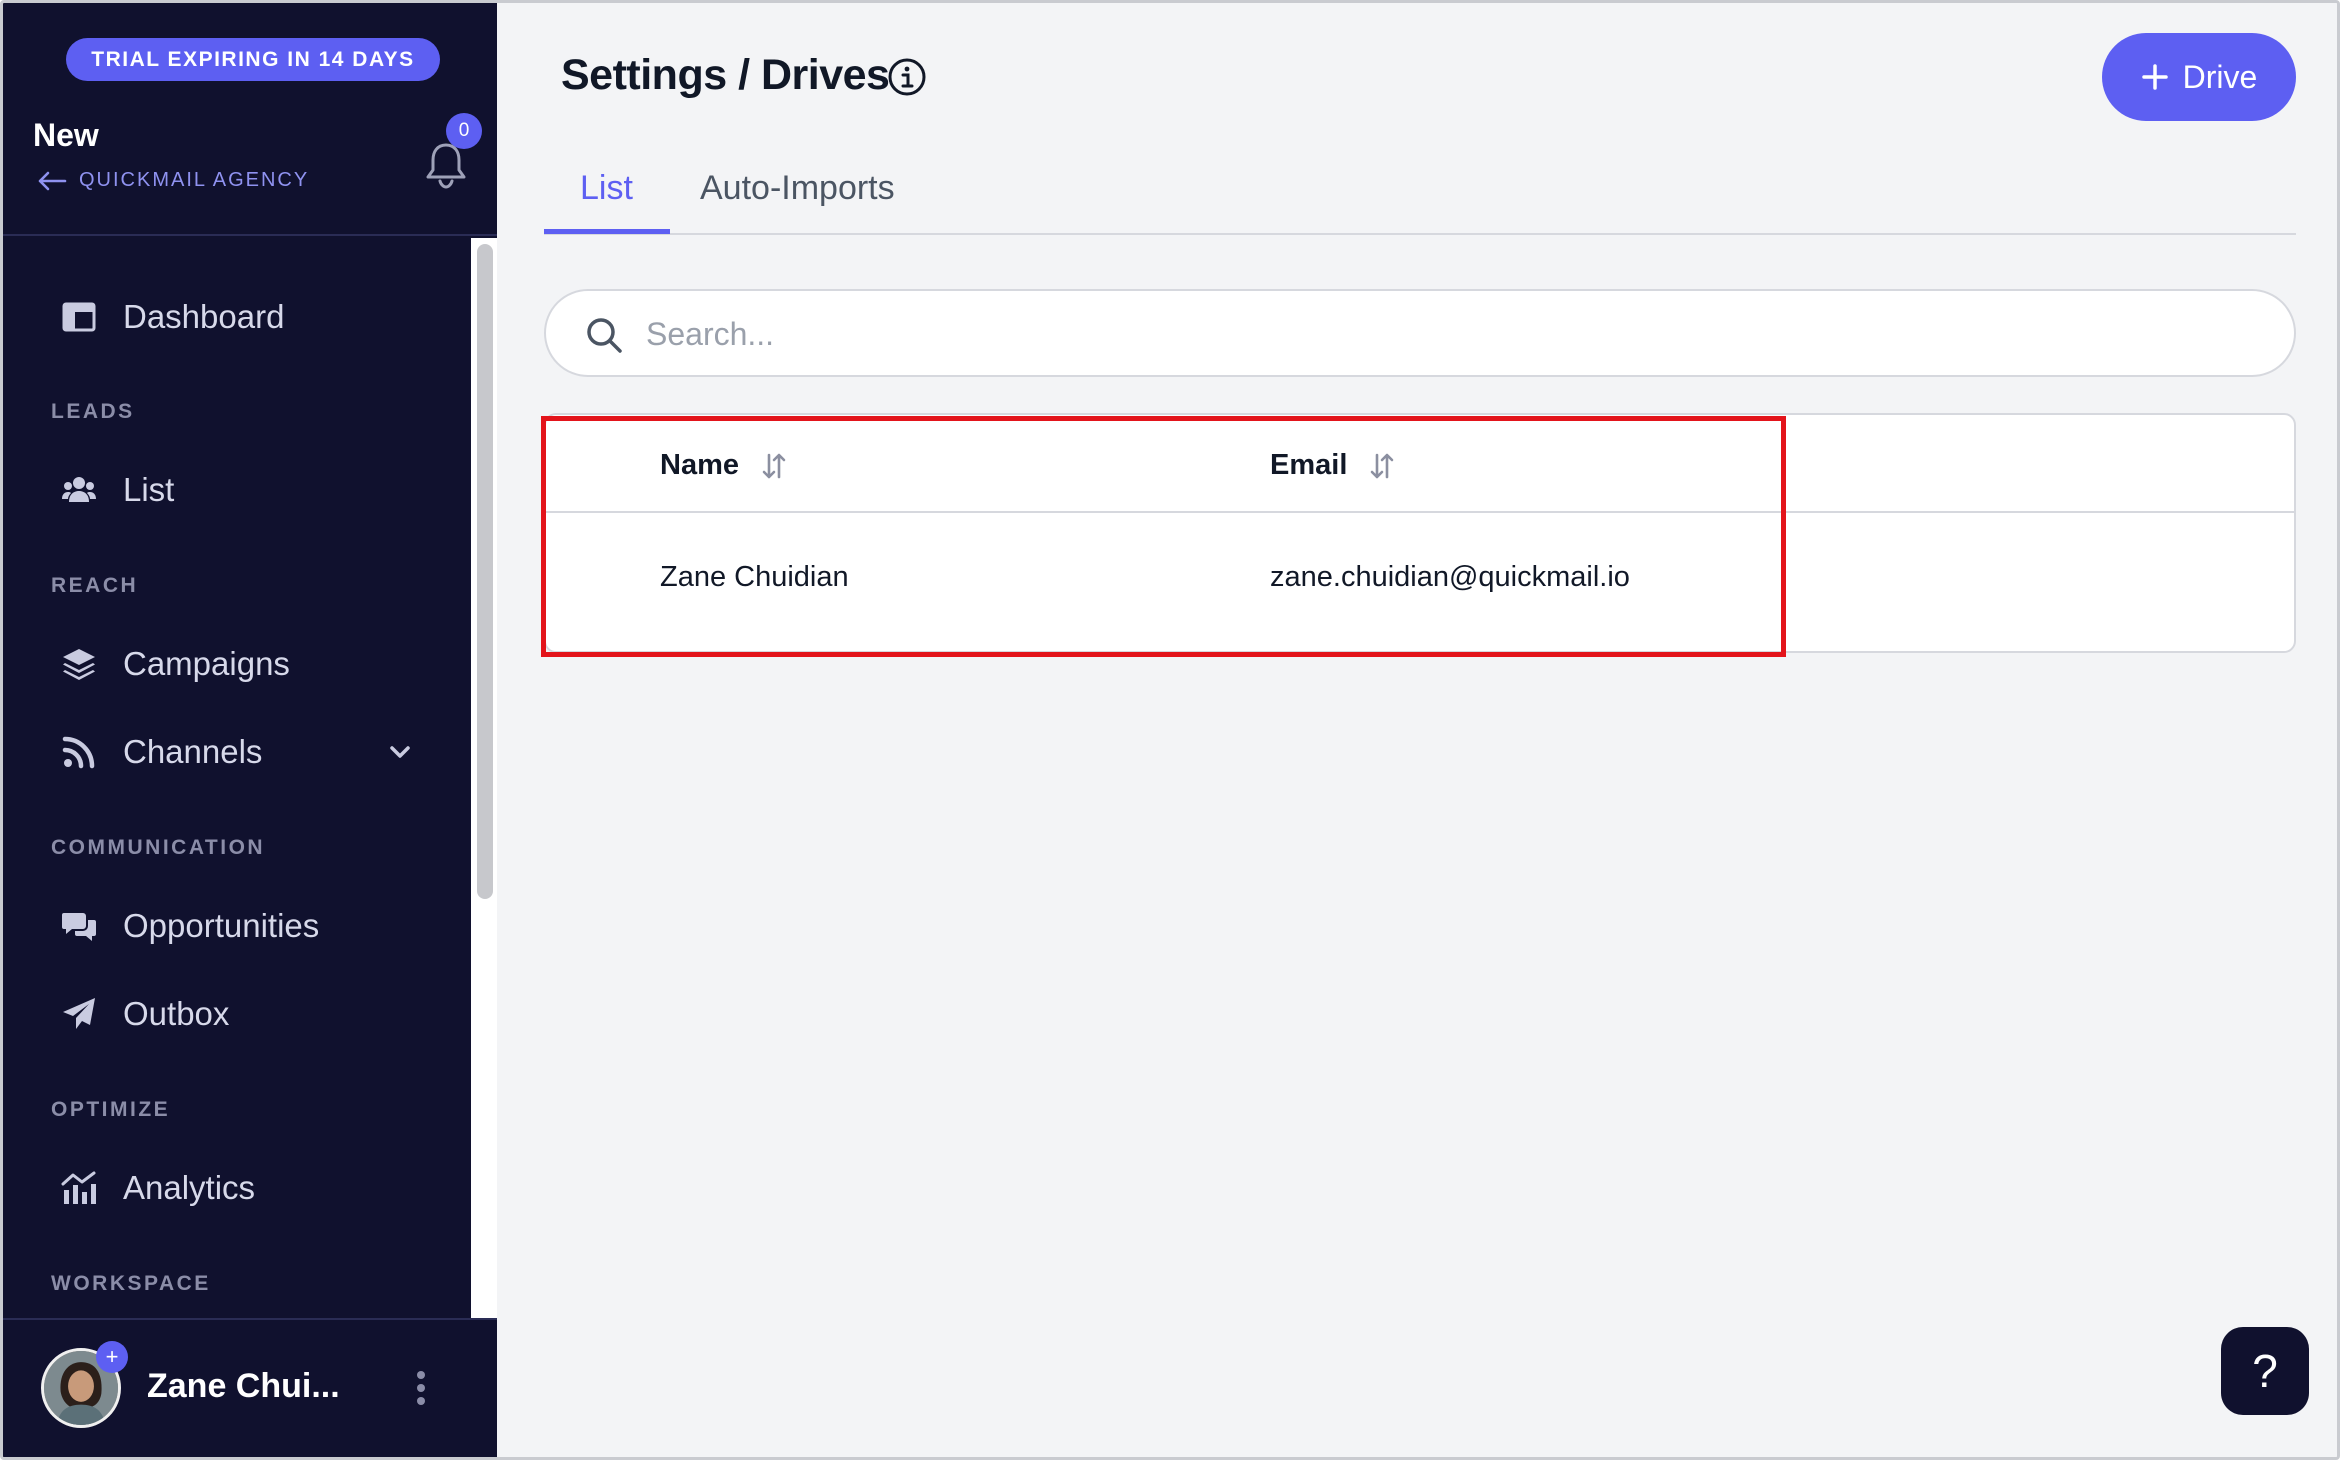 This screenshot has width=2340, height=1460. Describe the element at coordinates (907, 77) in the screenshot. I see `info-icon` at that location.